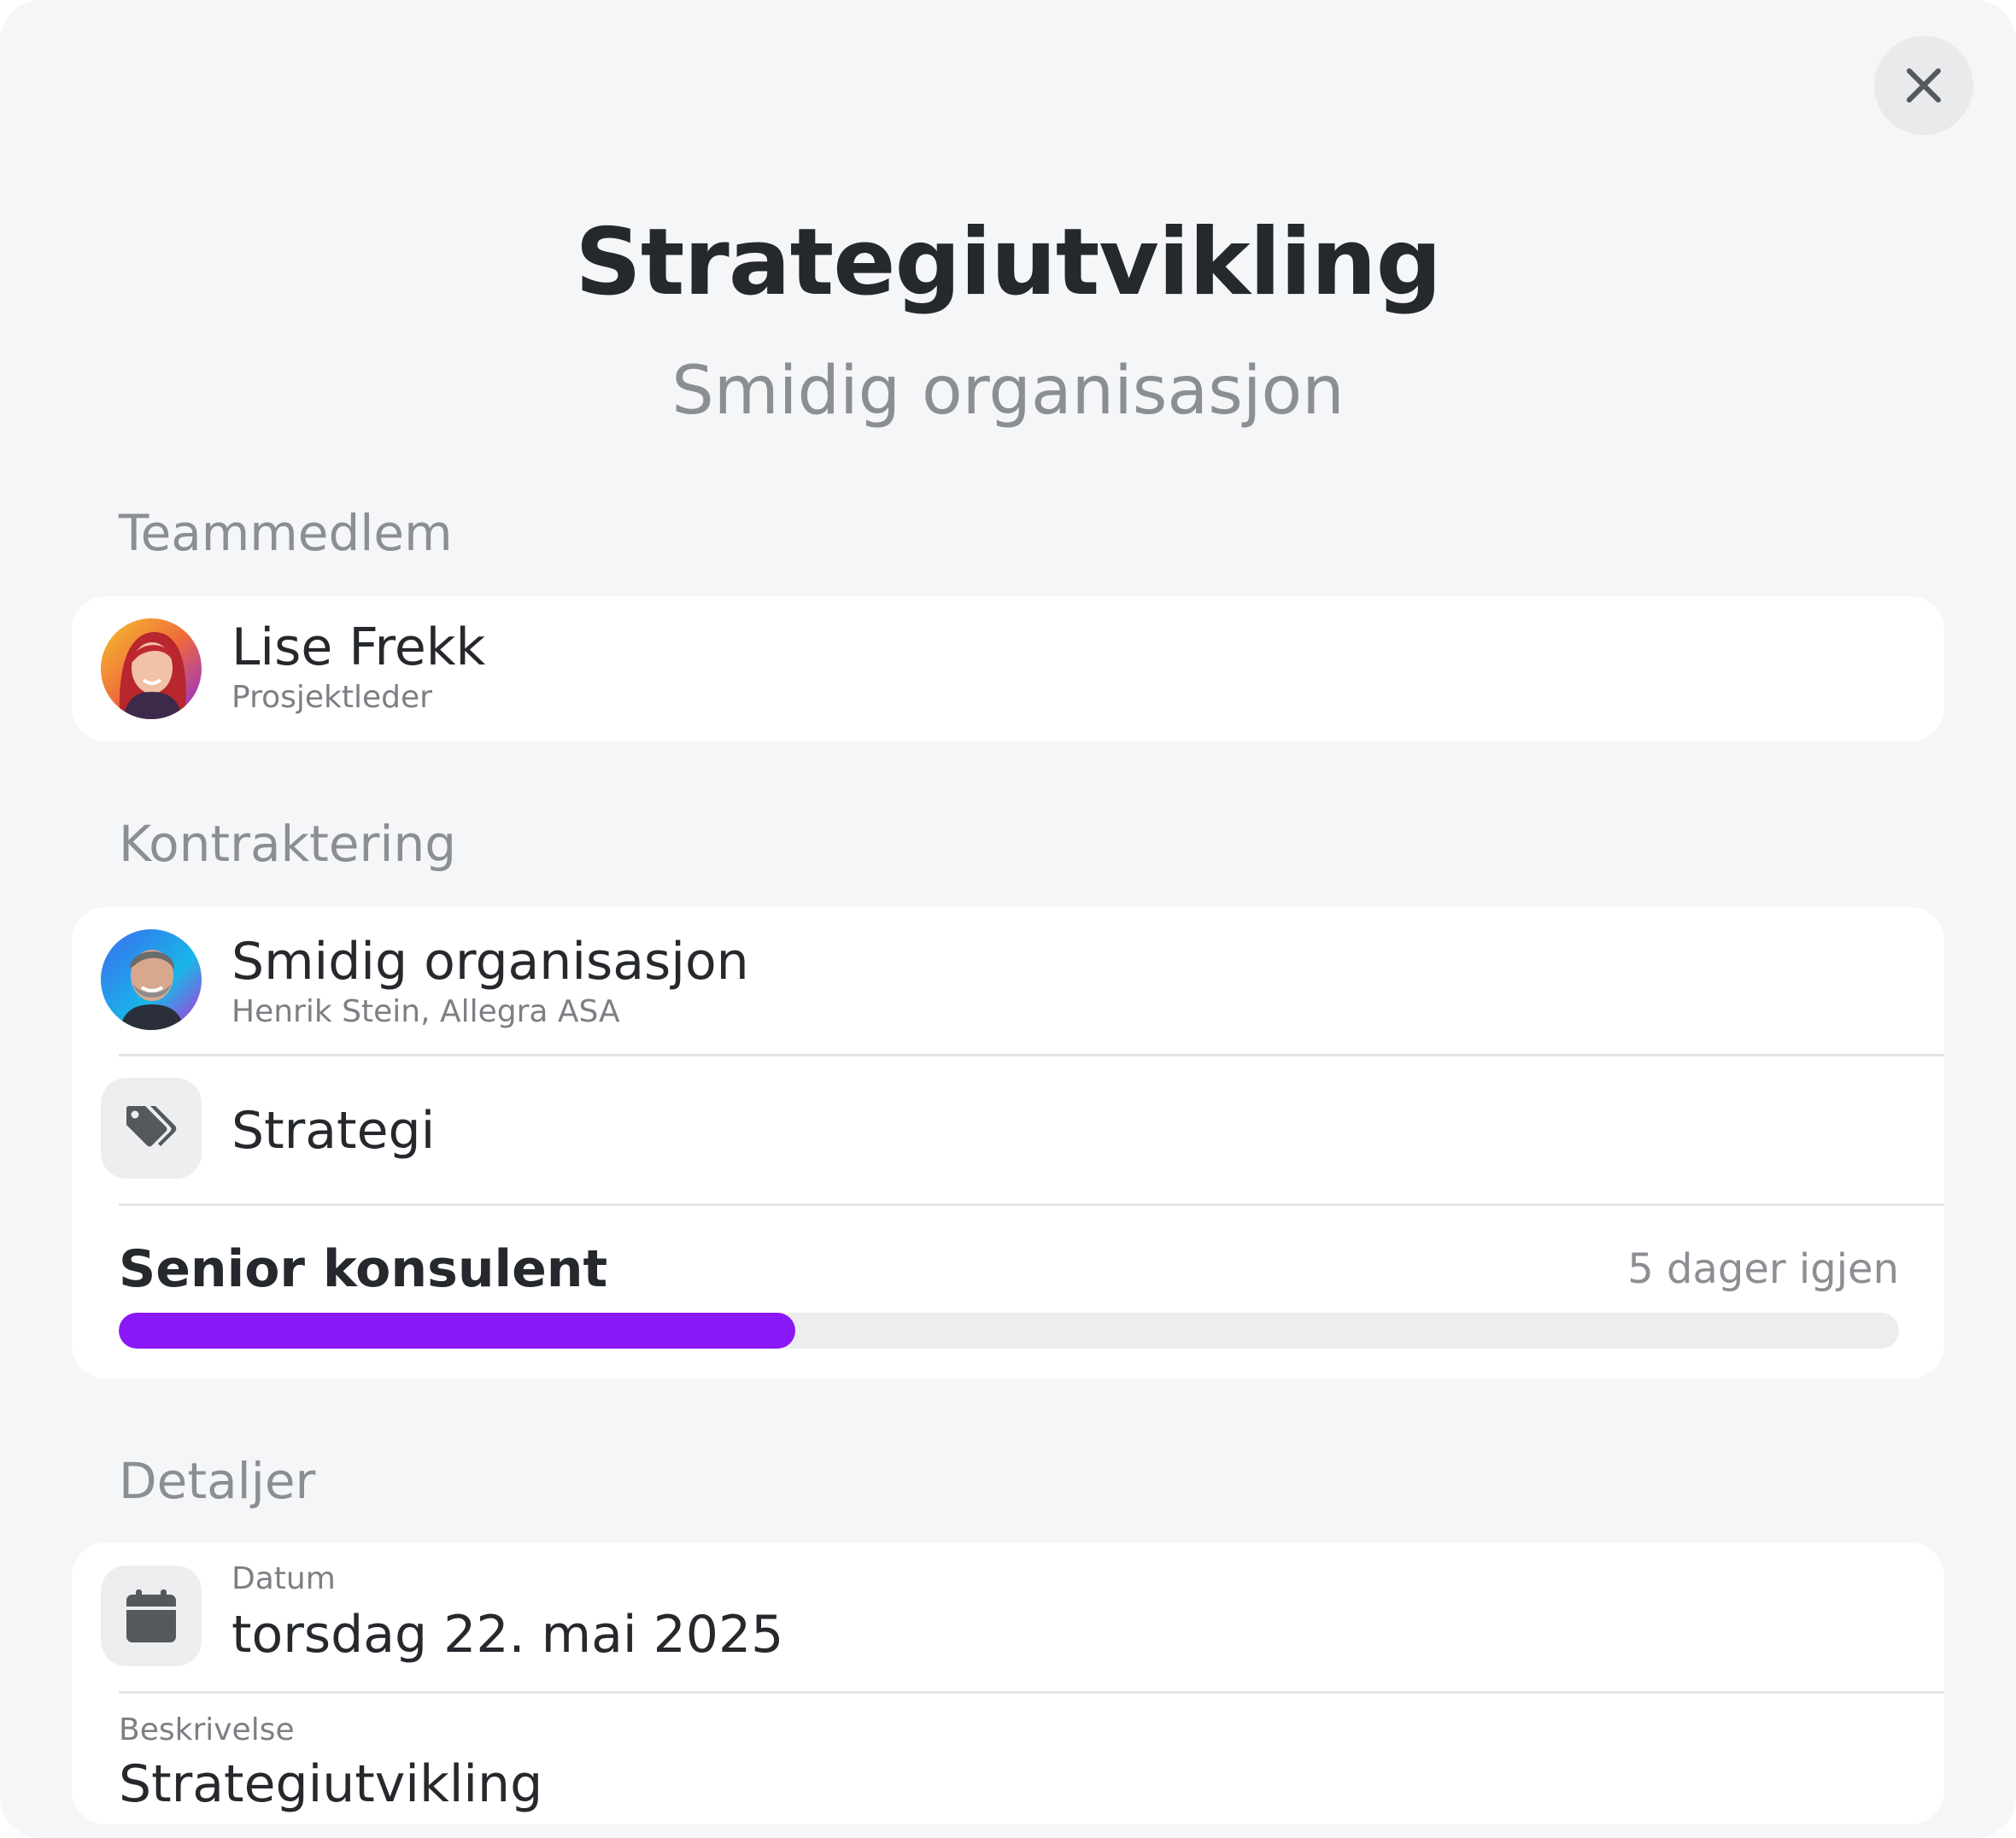  I want to click on section-label-team: Teammedlem, so click(286, 533).